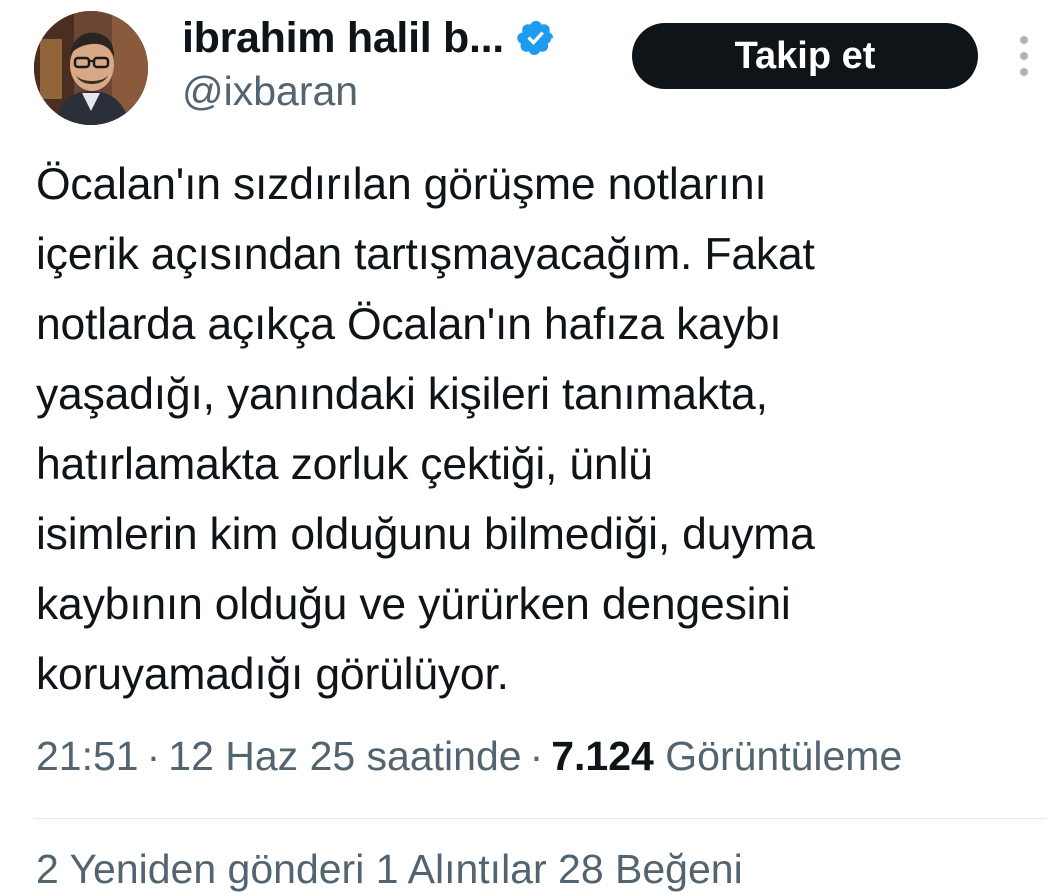 This screenshot has height=896, width=1064. What do you see at coordinates (344, 756) in the screenshot?
I see `tweet-date: 12 Haz 25 saatinde` at bounding box center [344, 756].